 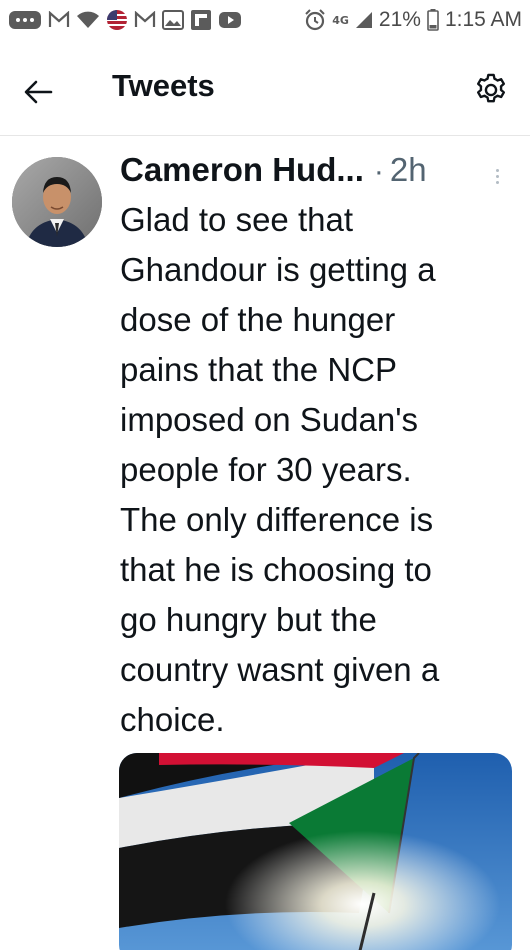 I want to click on arrow-left-icon, so click(x=38, y=92).